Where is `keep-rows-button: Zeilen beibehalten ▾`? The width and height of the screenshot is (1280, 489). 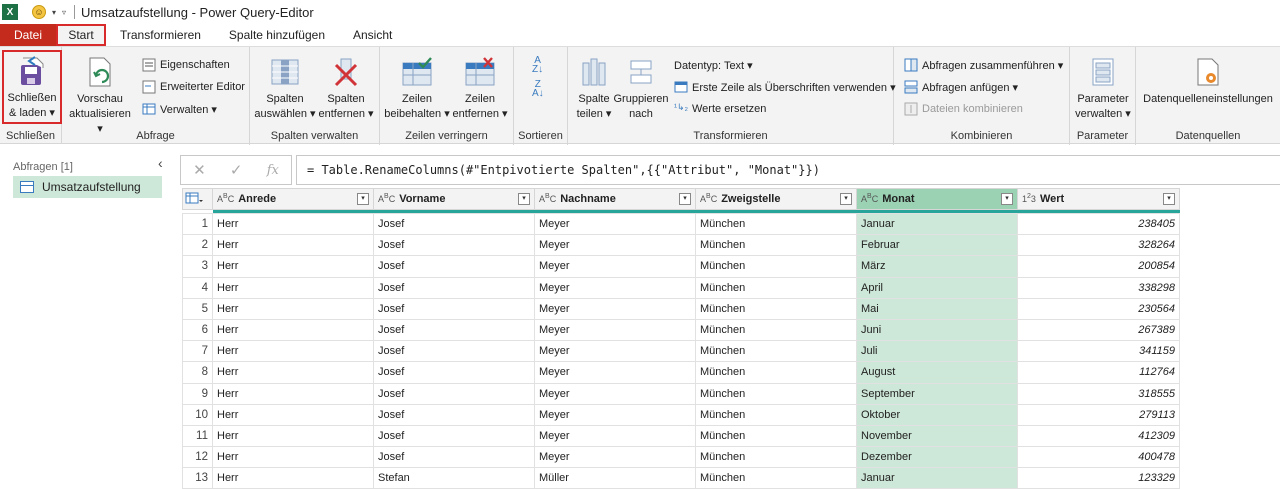 keep-rows-button: Zeilen beibehalten ▾ is located at coordinates (417, 88).